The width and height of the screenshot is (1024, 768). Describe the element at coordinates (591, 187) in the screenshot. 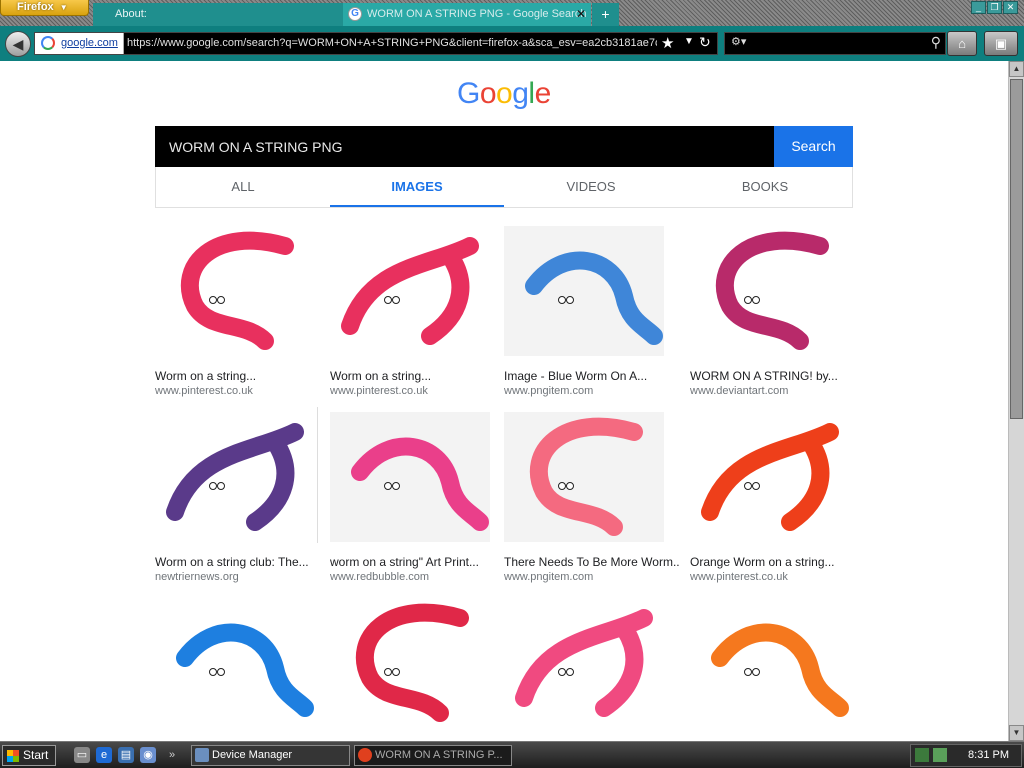

I see `tab-videos: VIDEOS` at that location.